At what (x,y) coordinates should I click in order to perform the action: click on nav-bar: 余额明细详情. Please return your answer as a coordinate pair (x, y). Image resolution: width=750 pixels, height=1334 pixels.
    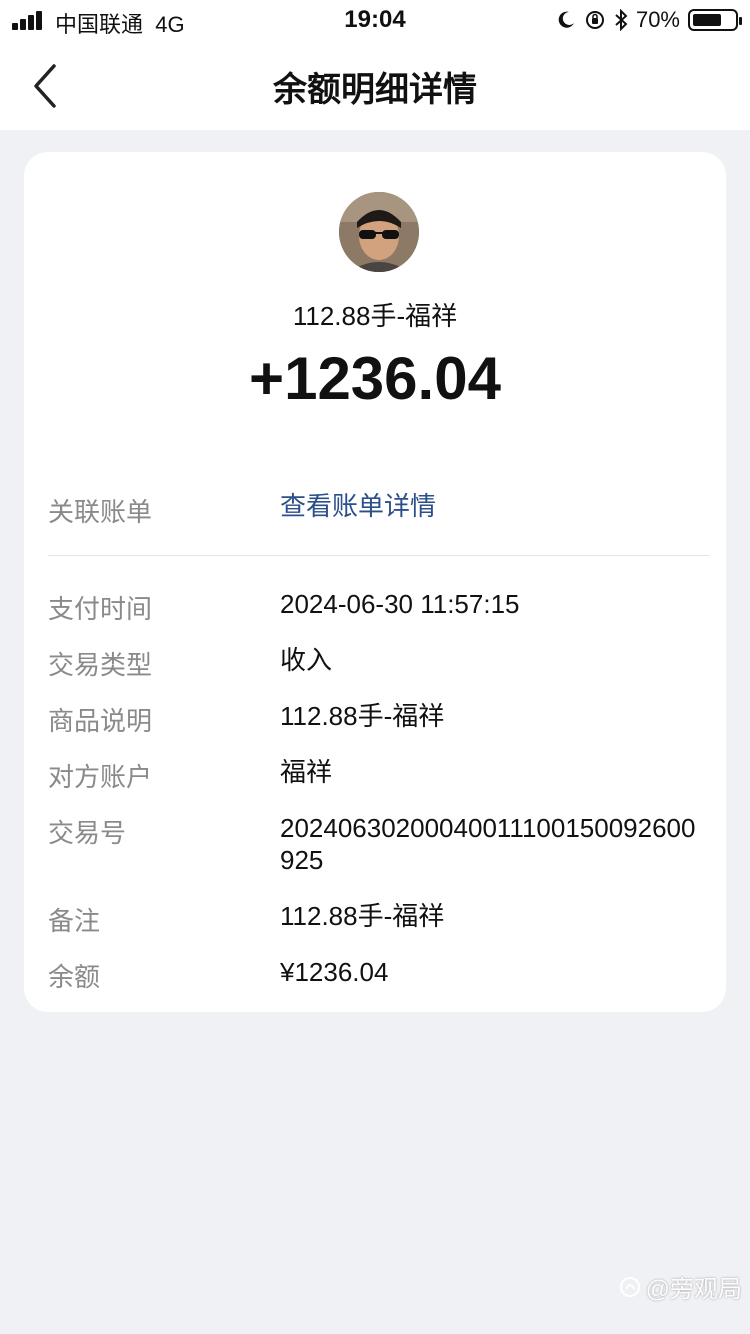
    Looking at the image, I should click on (375, 85).